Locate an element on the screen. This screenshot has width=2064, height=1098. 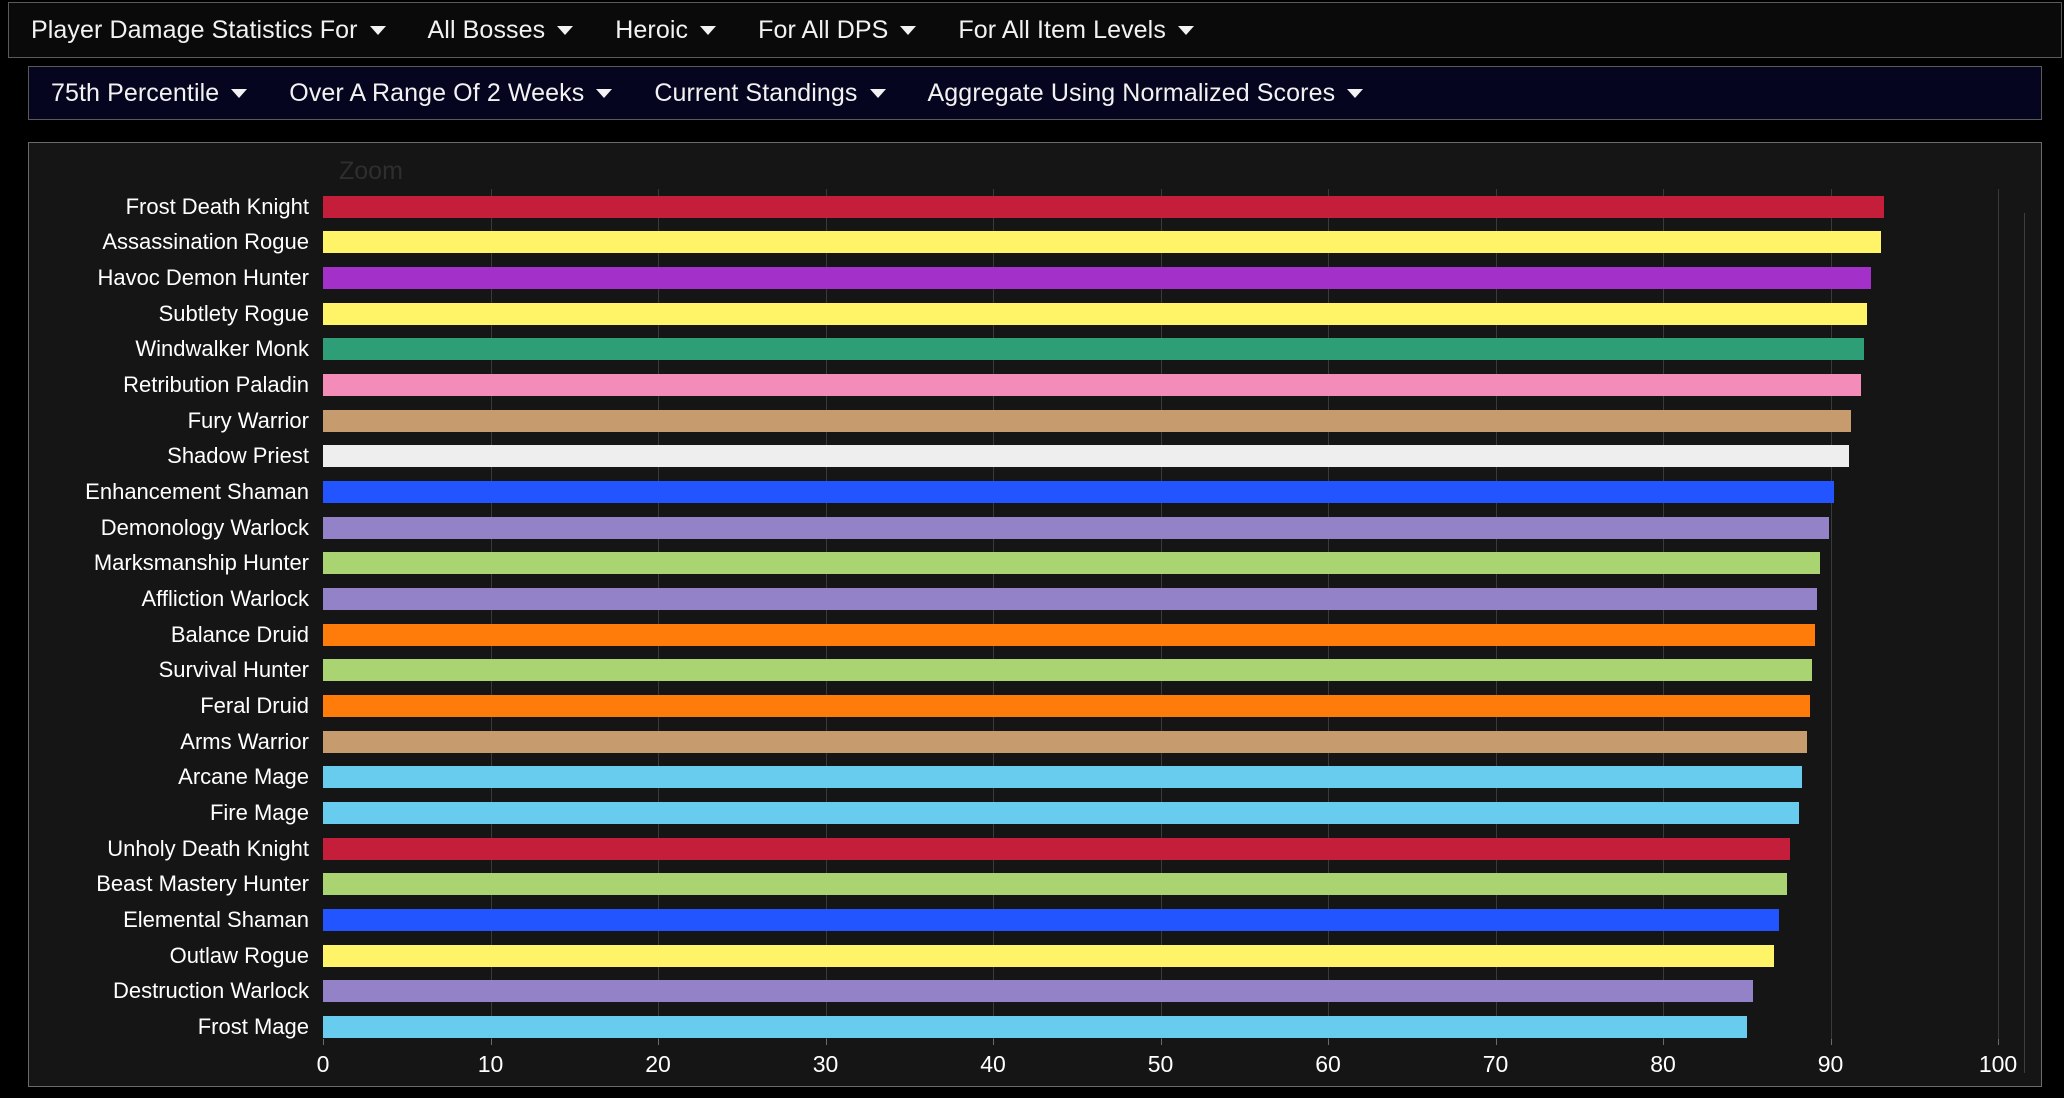
bar-row: Arcane Mage is located at coordinates (1088, 778).